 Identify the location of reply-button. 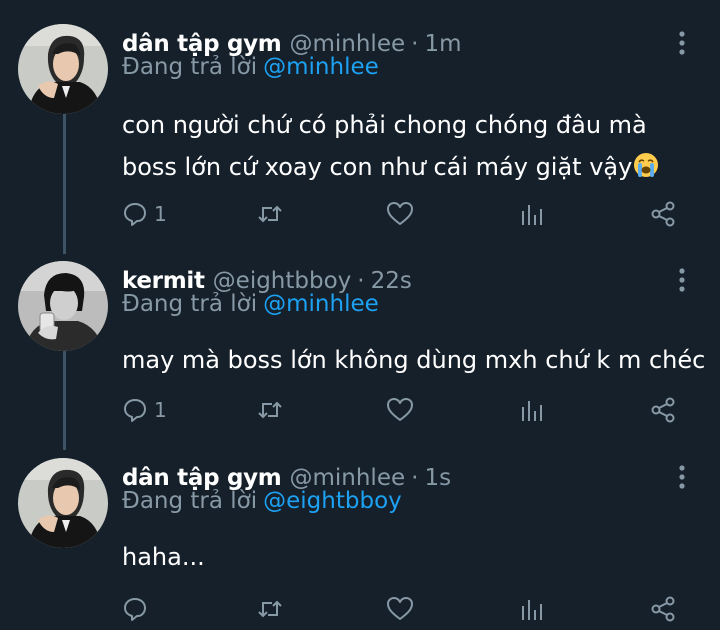
(138, 609).